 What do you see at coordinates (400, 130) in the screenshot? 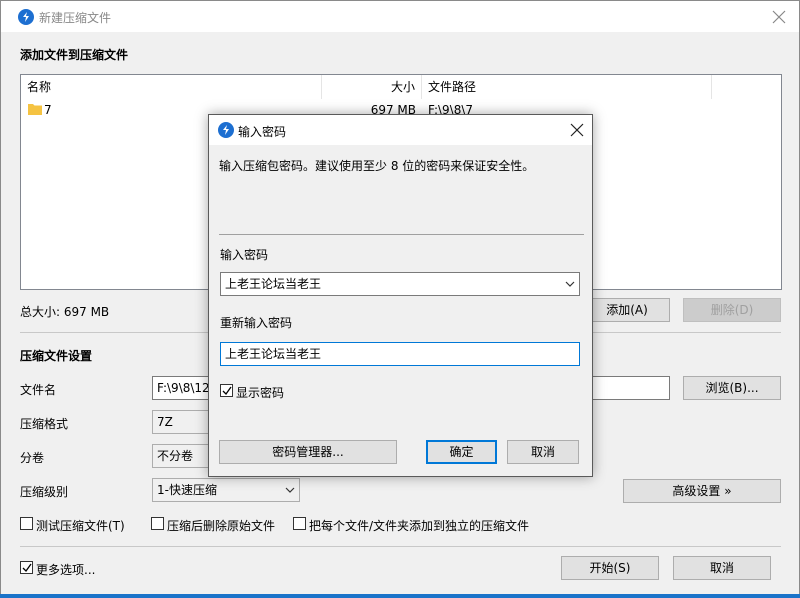
I see `dialog-title-bar: 输入密码` at bounding box center [400, 130].